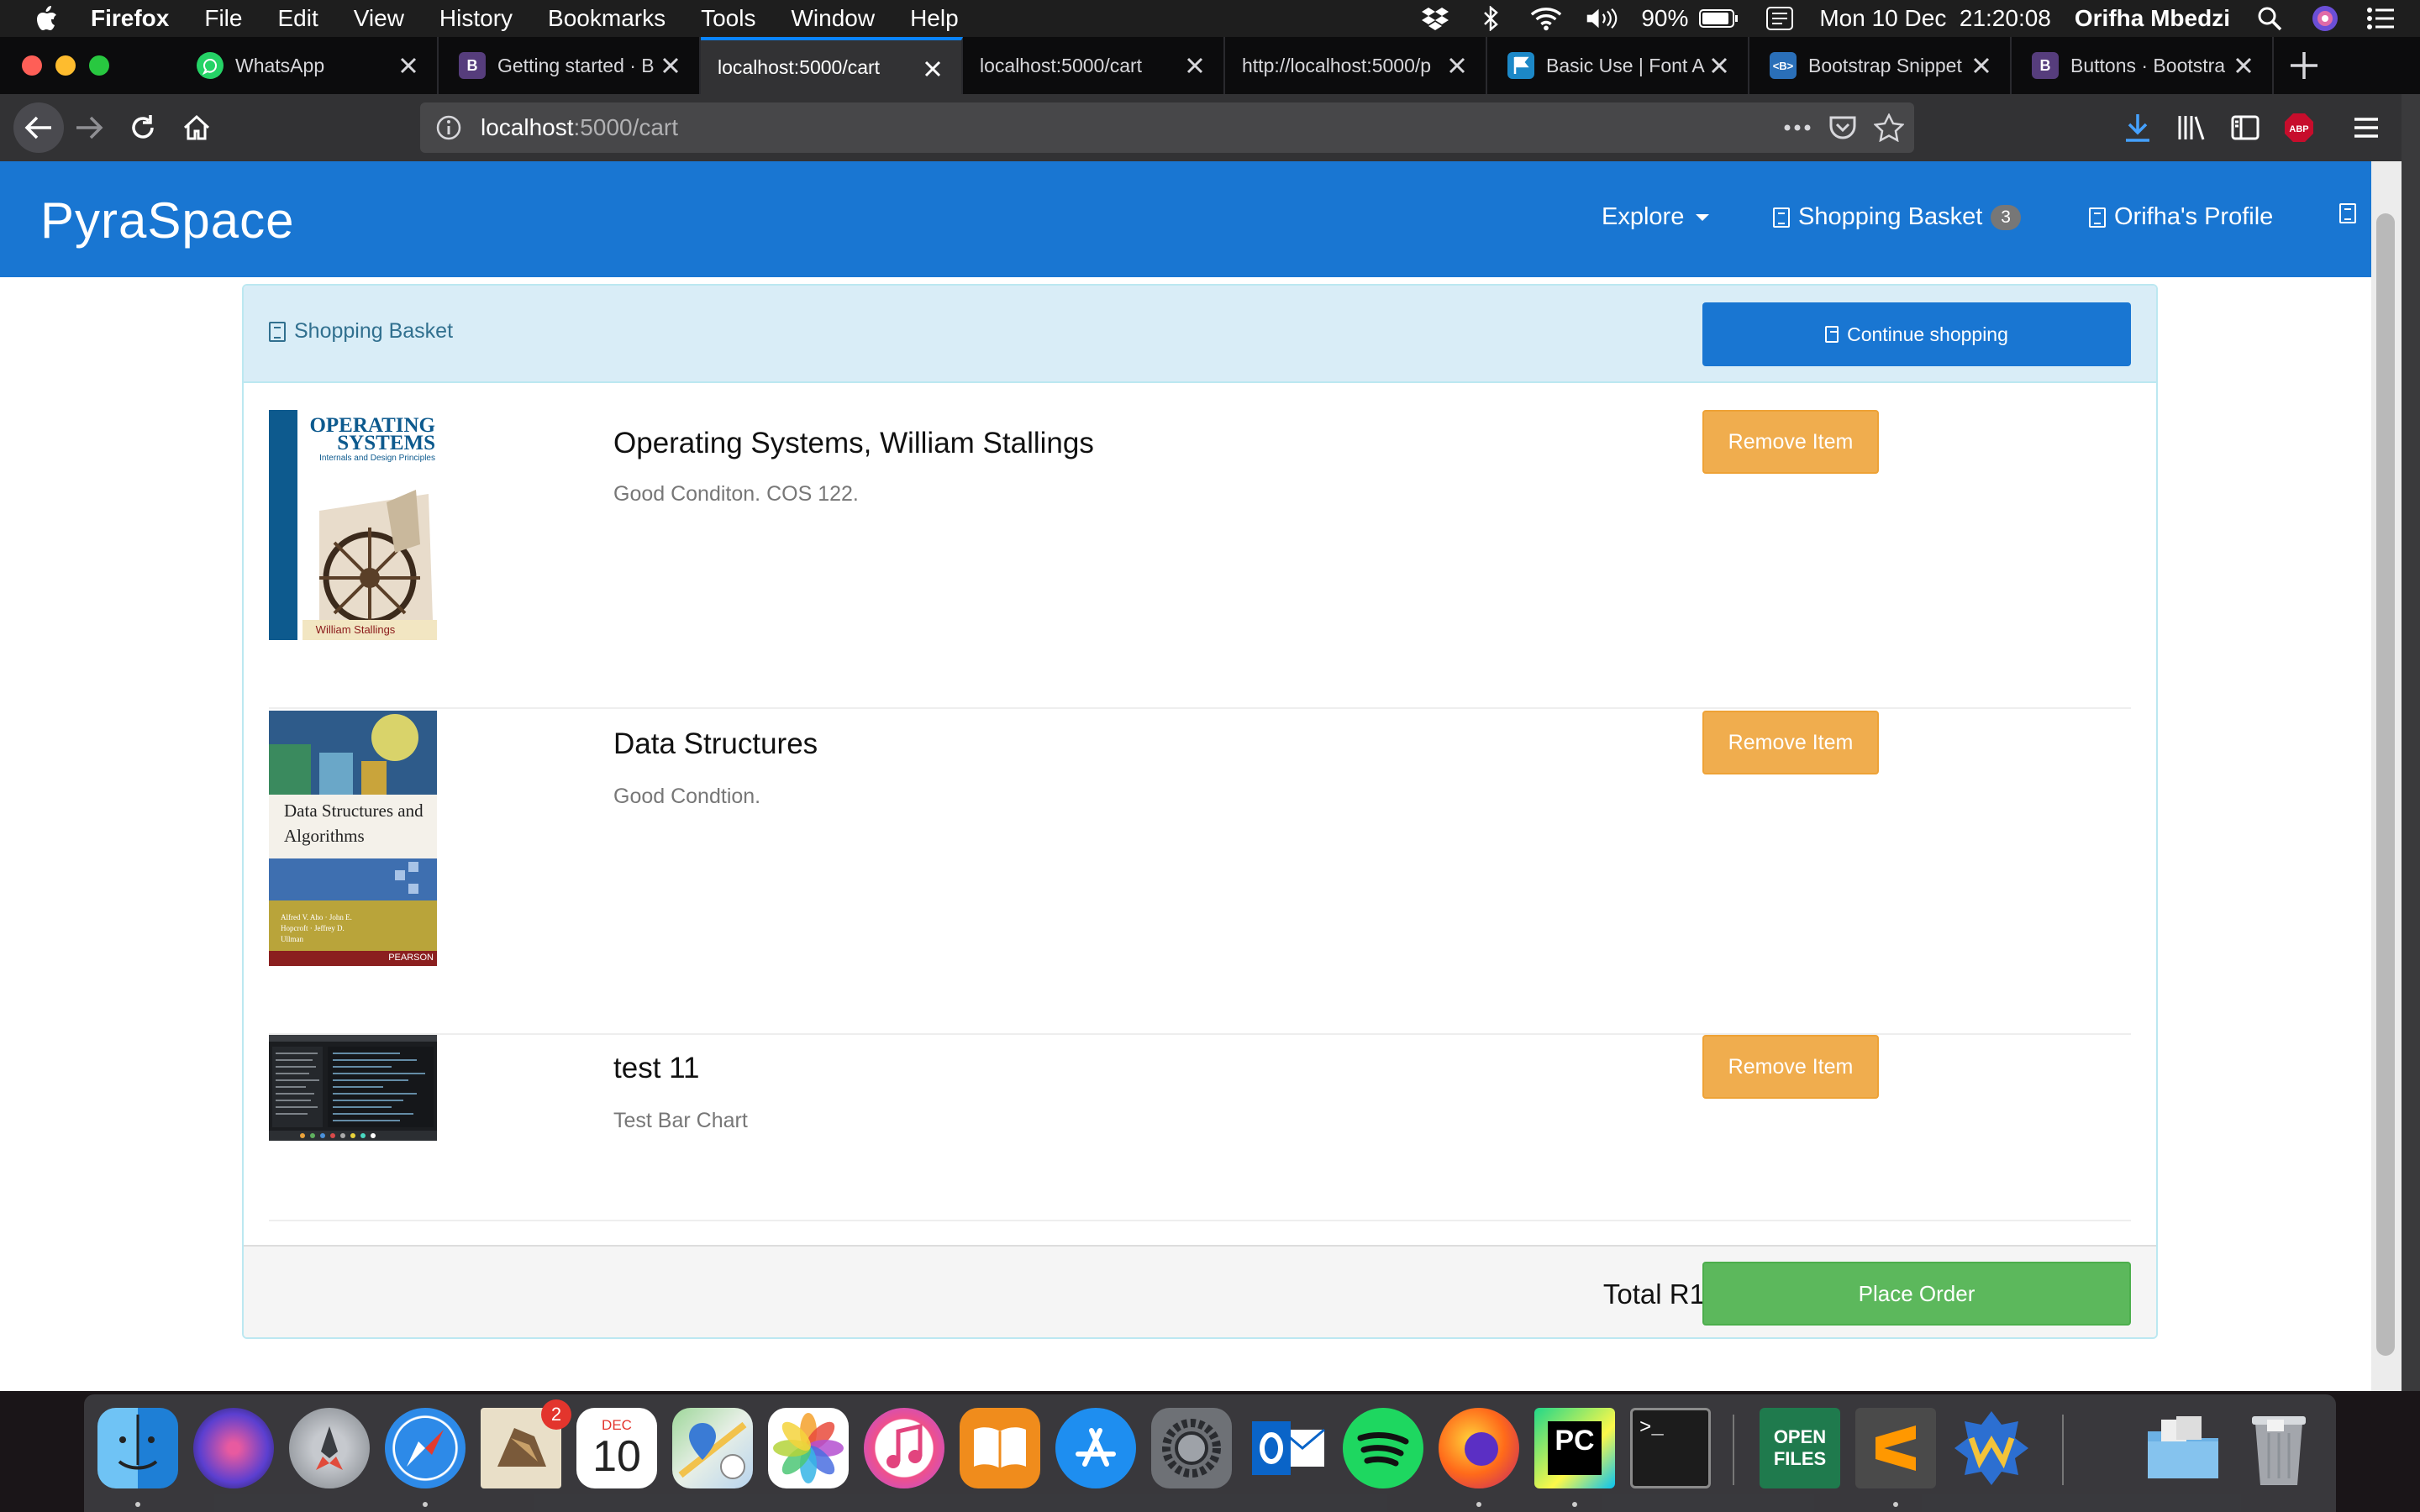 Image resolution: width=2420 pixels, height=1512 pixels. I want to click on photos-icon, so click(809, 1448).